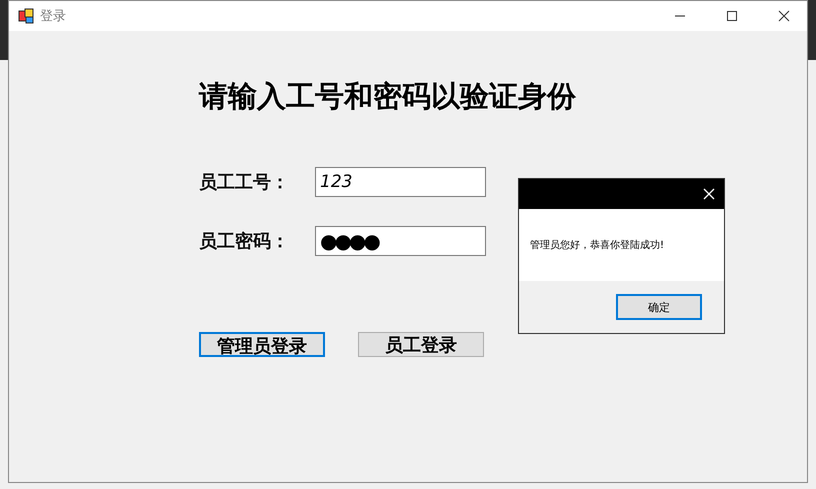 This screenshot has height=489, width=816. Describe the element at coordinates (244, 241) in the screenshot. I see `field-label: 员工密码：` at that location.